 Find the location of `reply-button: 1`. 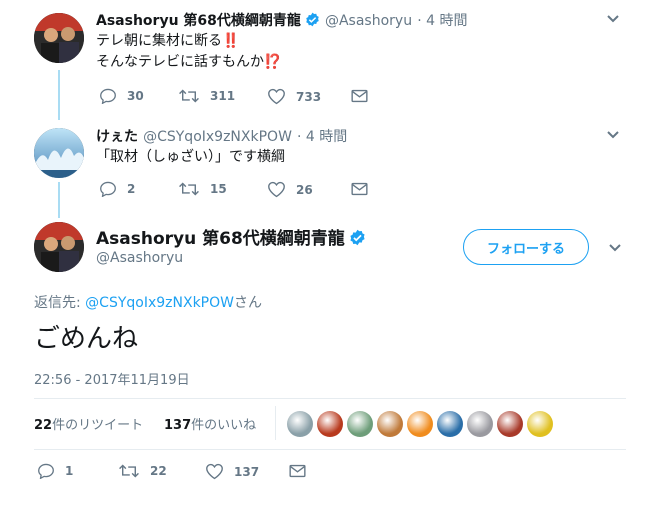

reply-button: 1 is located at coordinates (55, 471).